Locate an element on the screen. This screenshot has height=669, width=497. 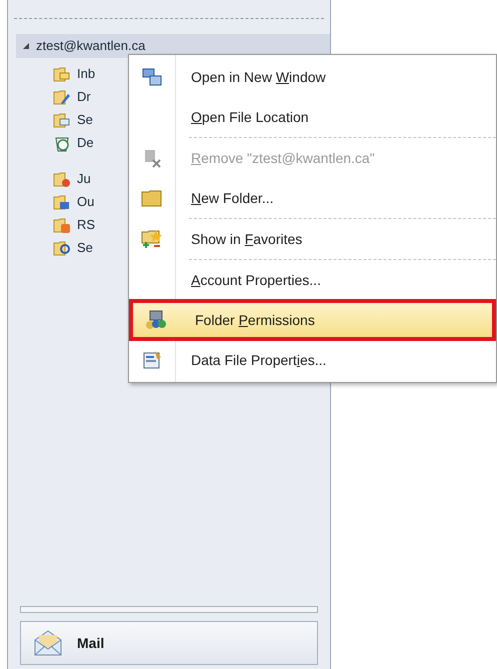
account-label: ztest@kwantlen.ca is located at coordinates (91, 46).